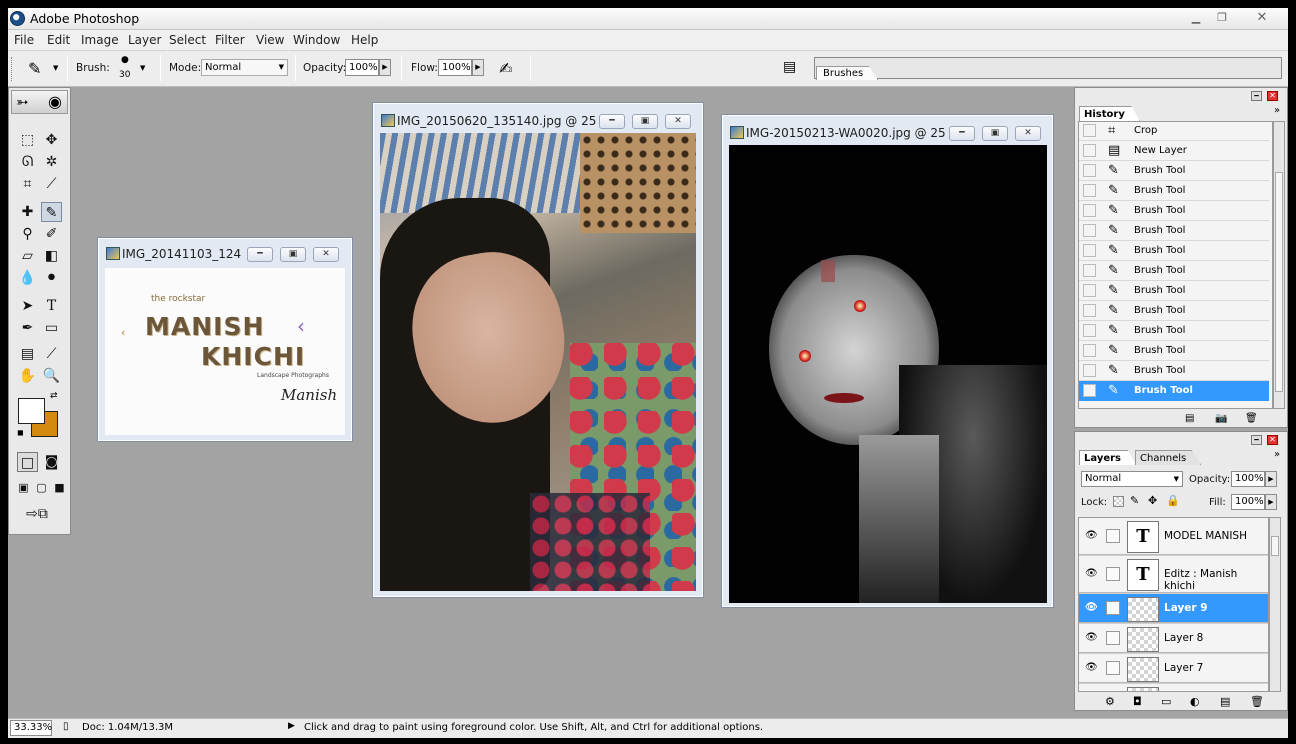 This screenshot has height=744, width=1296. What do you see at coordinates (27, 162) in the screenshot?
I see `lasso-icon: ᘏ` at bounding box center [27, 162].